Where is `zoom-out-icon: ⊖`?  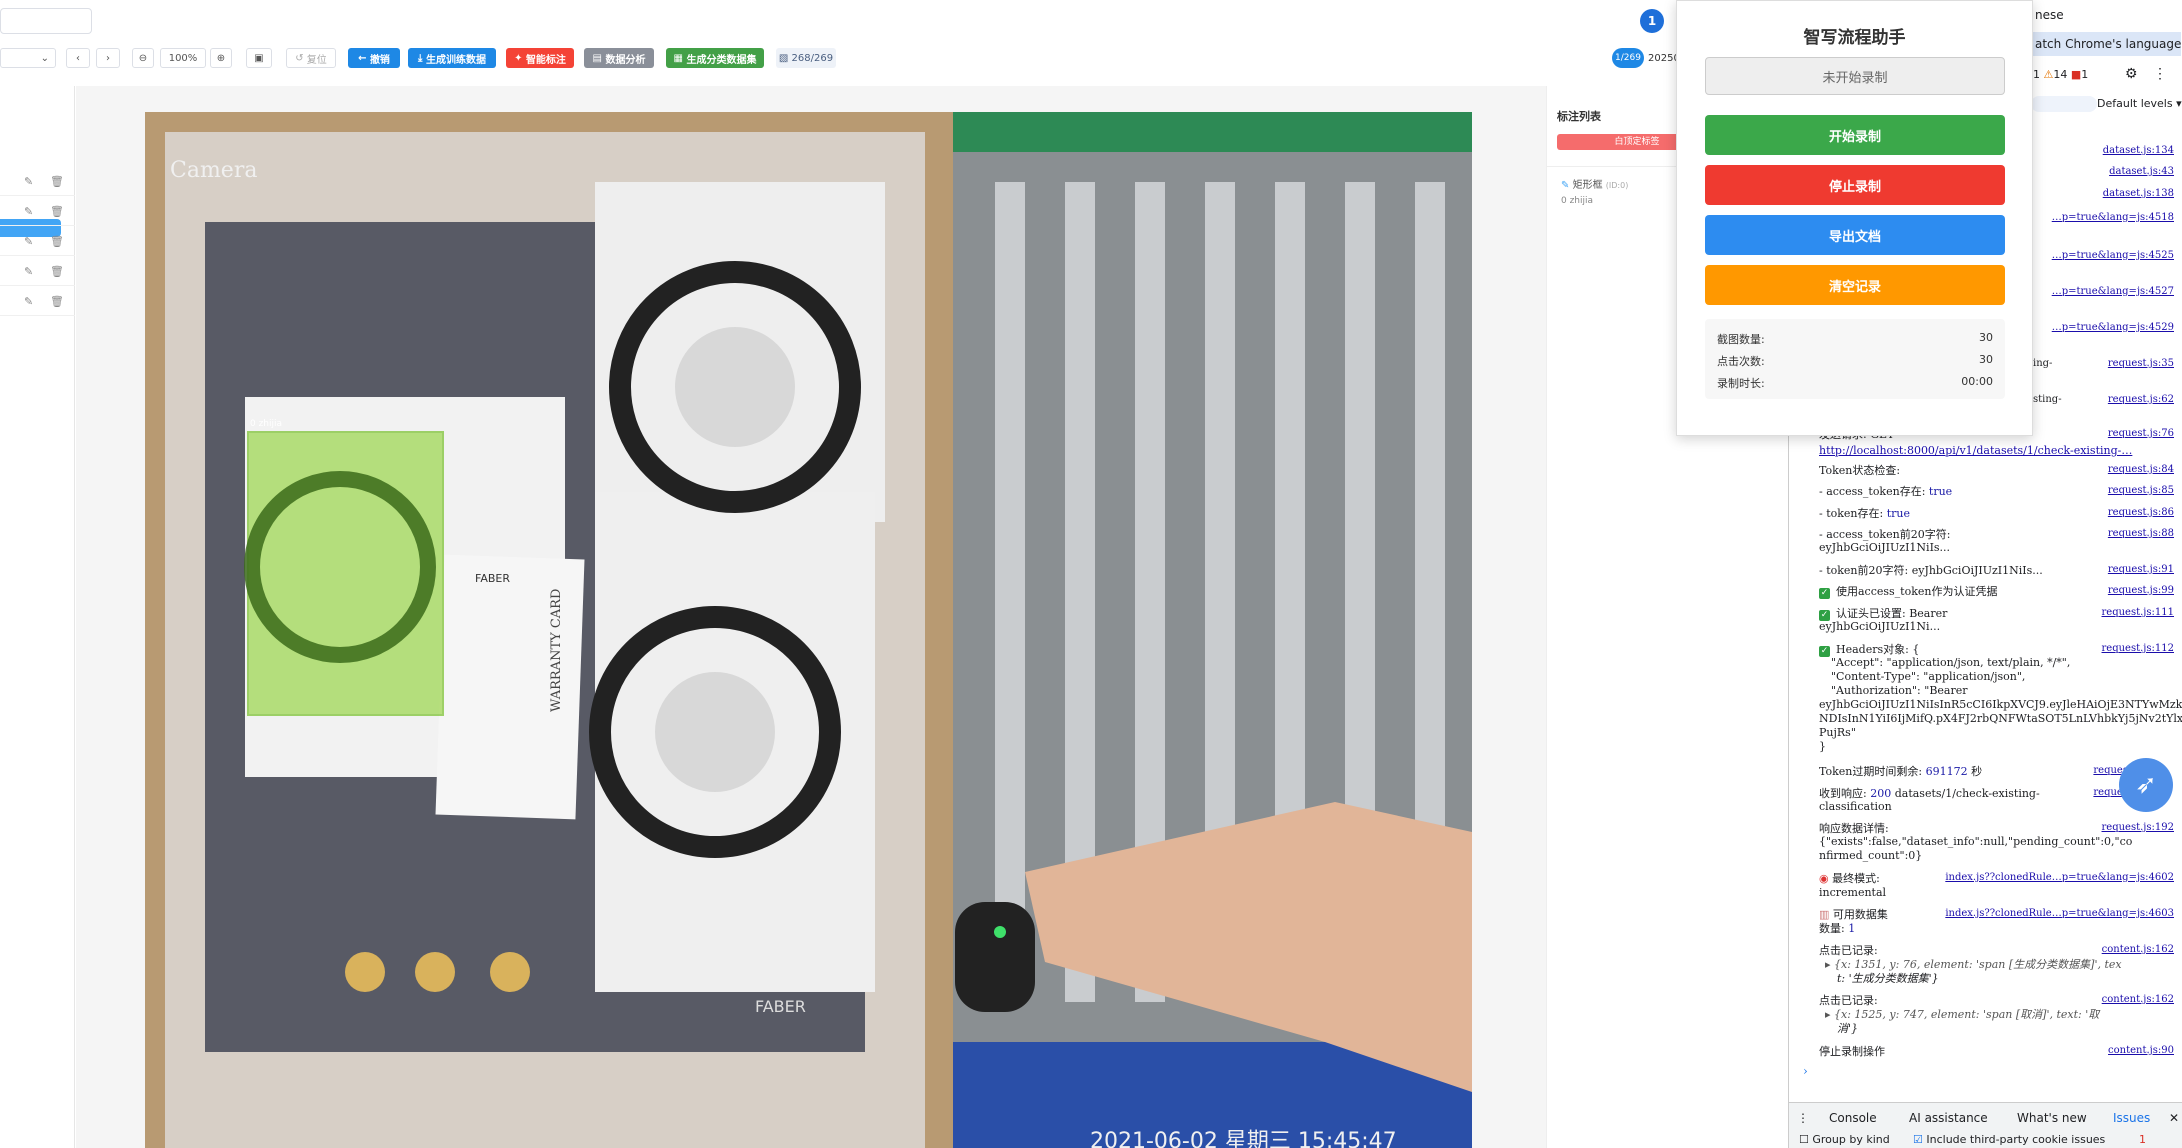 zoom-out-icon: ⊖ is located at coordinates (143, 58).